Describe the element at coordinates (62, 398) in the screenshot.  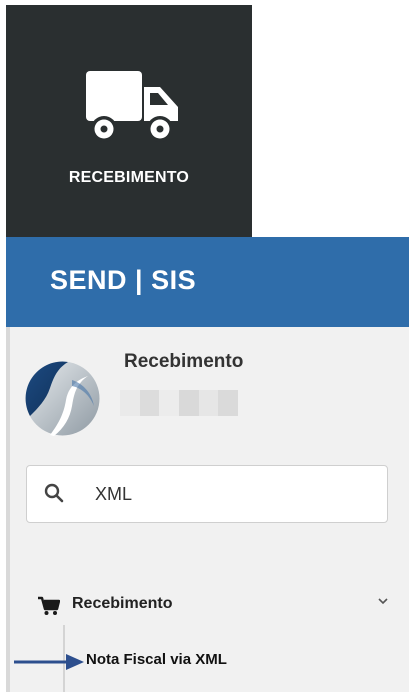
I see `company-logo-icon` at that location.